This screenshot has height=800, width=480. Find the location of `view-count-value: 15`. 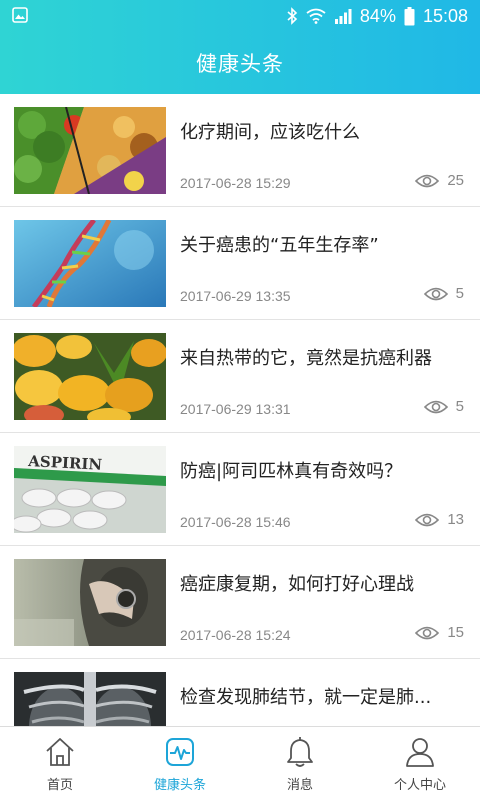

view-count-value: 15 is located at coordinates (455, 632).